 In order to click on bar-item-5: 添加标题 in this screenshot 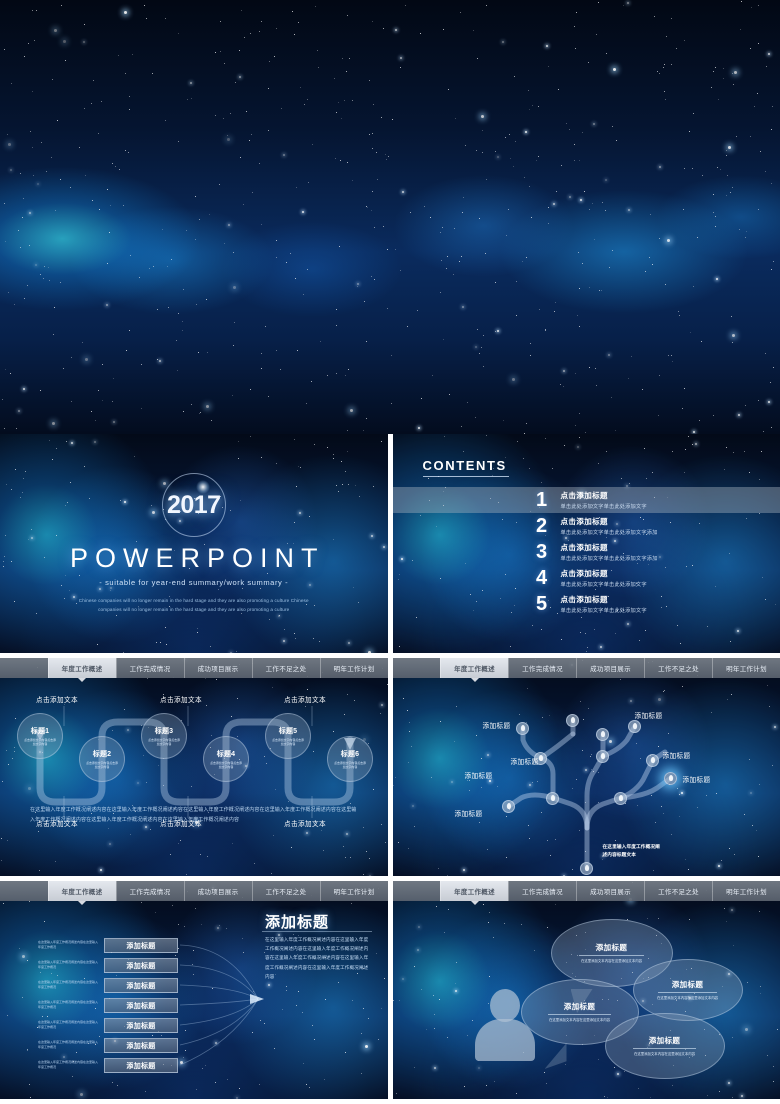, I will do `click(141, 1025)`.